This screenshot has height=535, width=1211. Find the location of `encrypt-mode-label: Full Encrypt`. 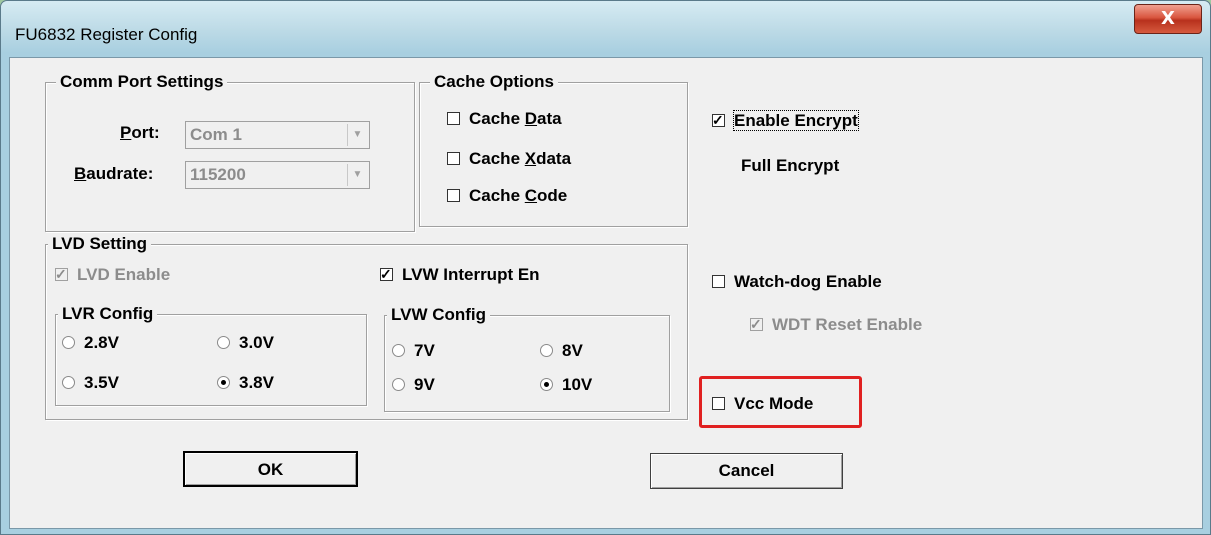

encrypt-mode-label: Full Encrypt is located at coordinates (790, 165).